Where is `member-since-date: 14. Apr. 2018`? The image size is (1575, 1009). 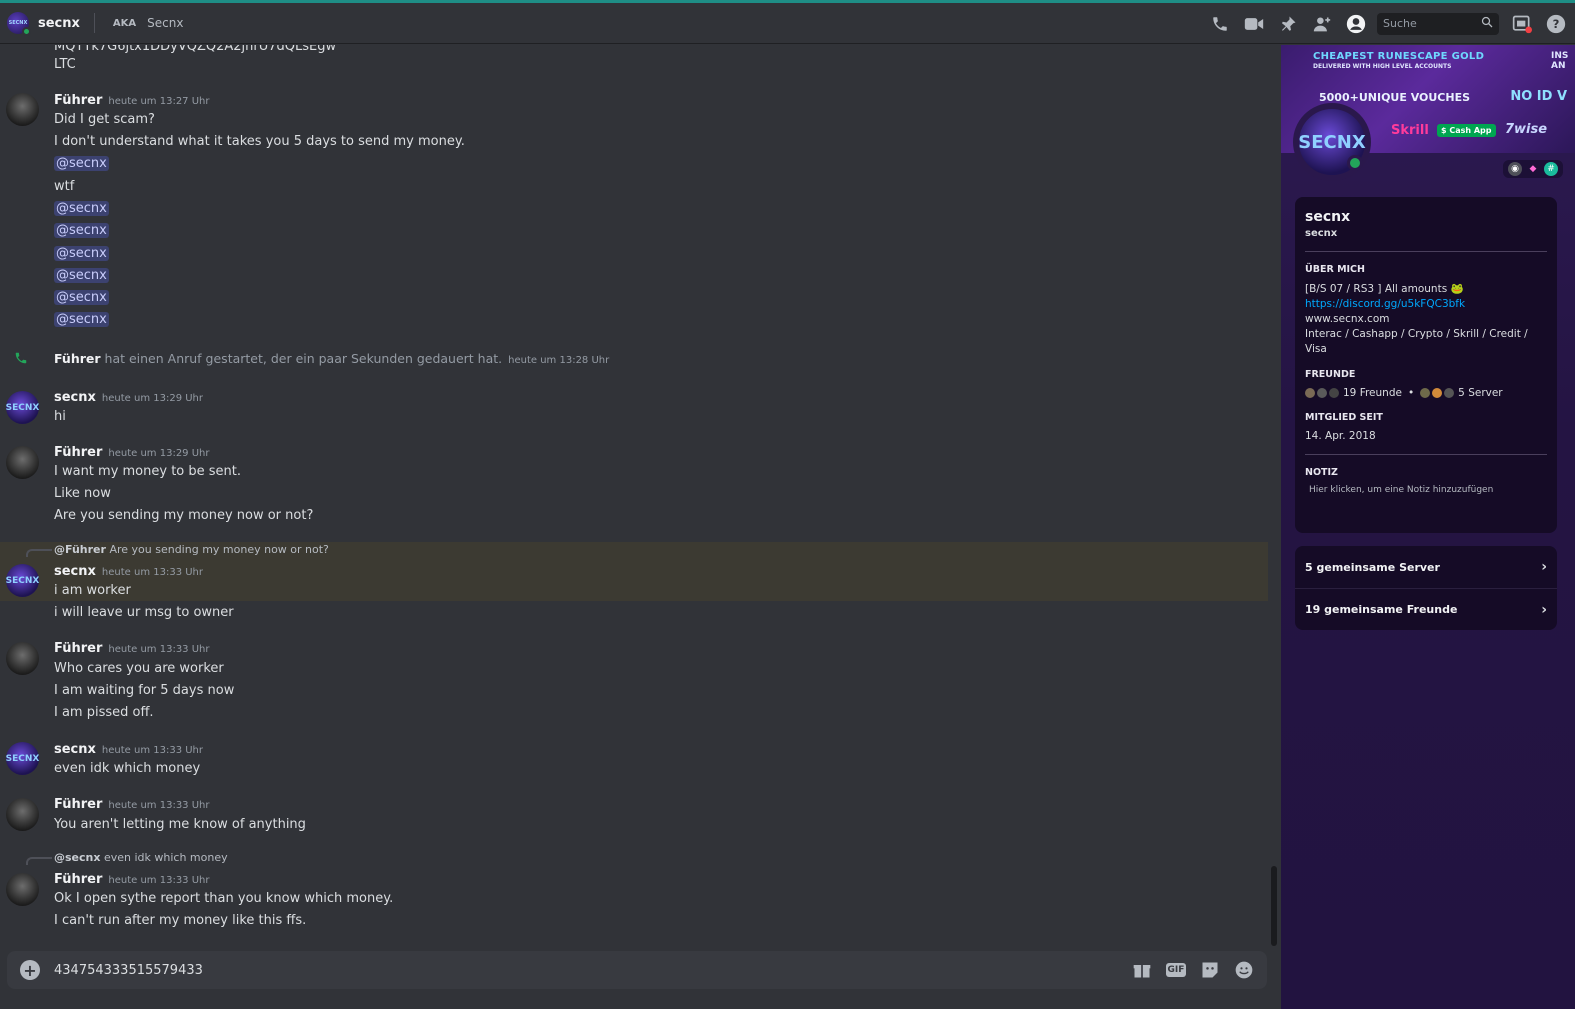
member-since-date: 14. Apr. 2018 is located at coordinates (1340, 436).